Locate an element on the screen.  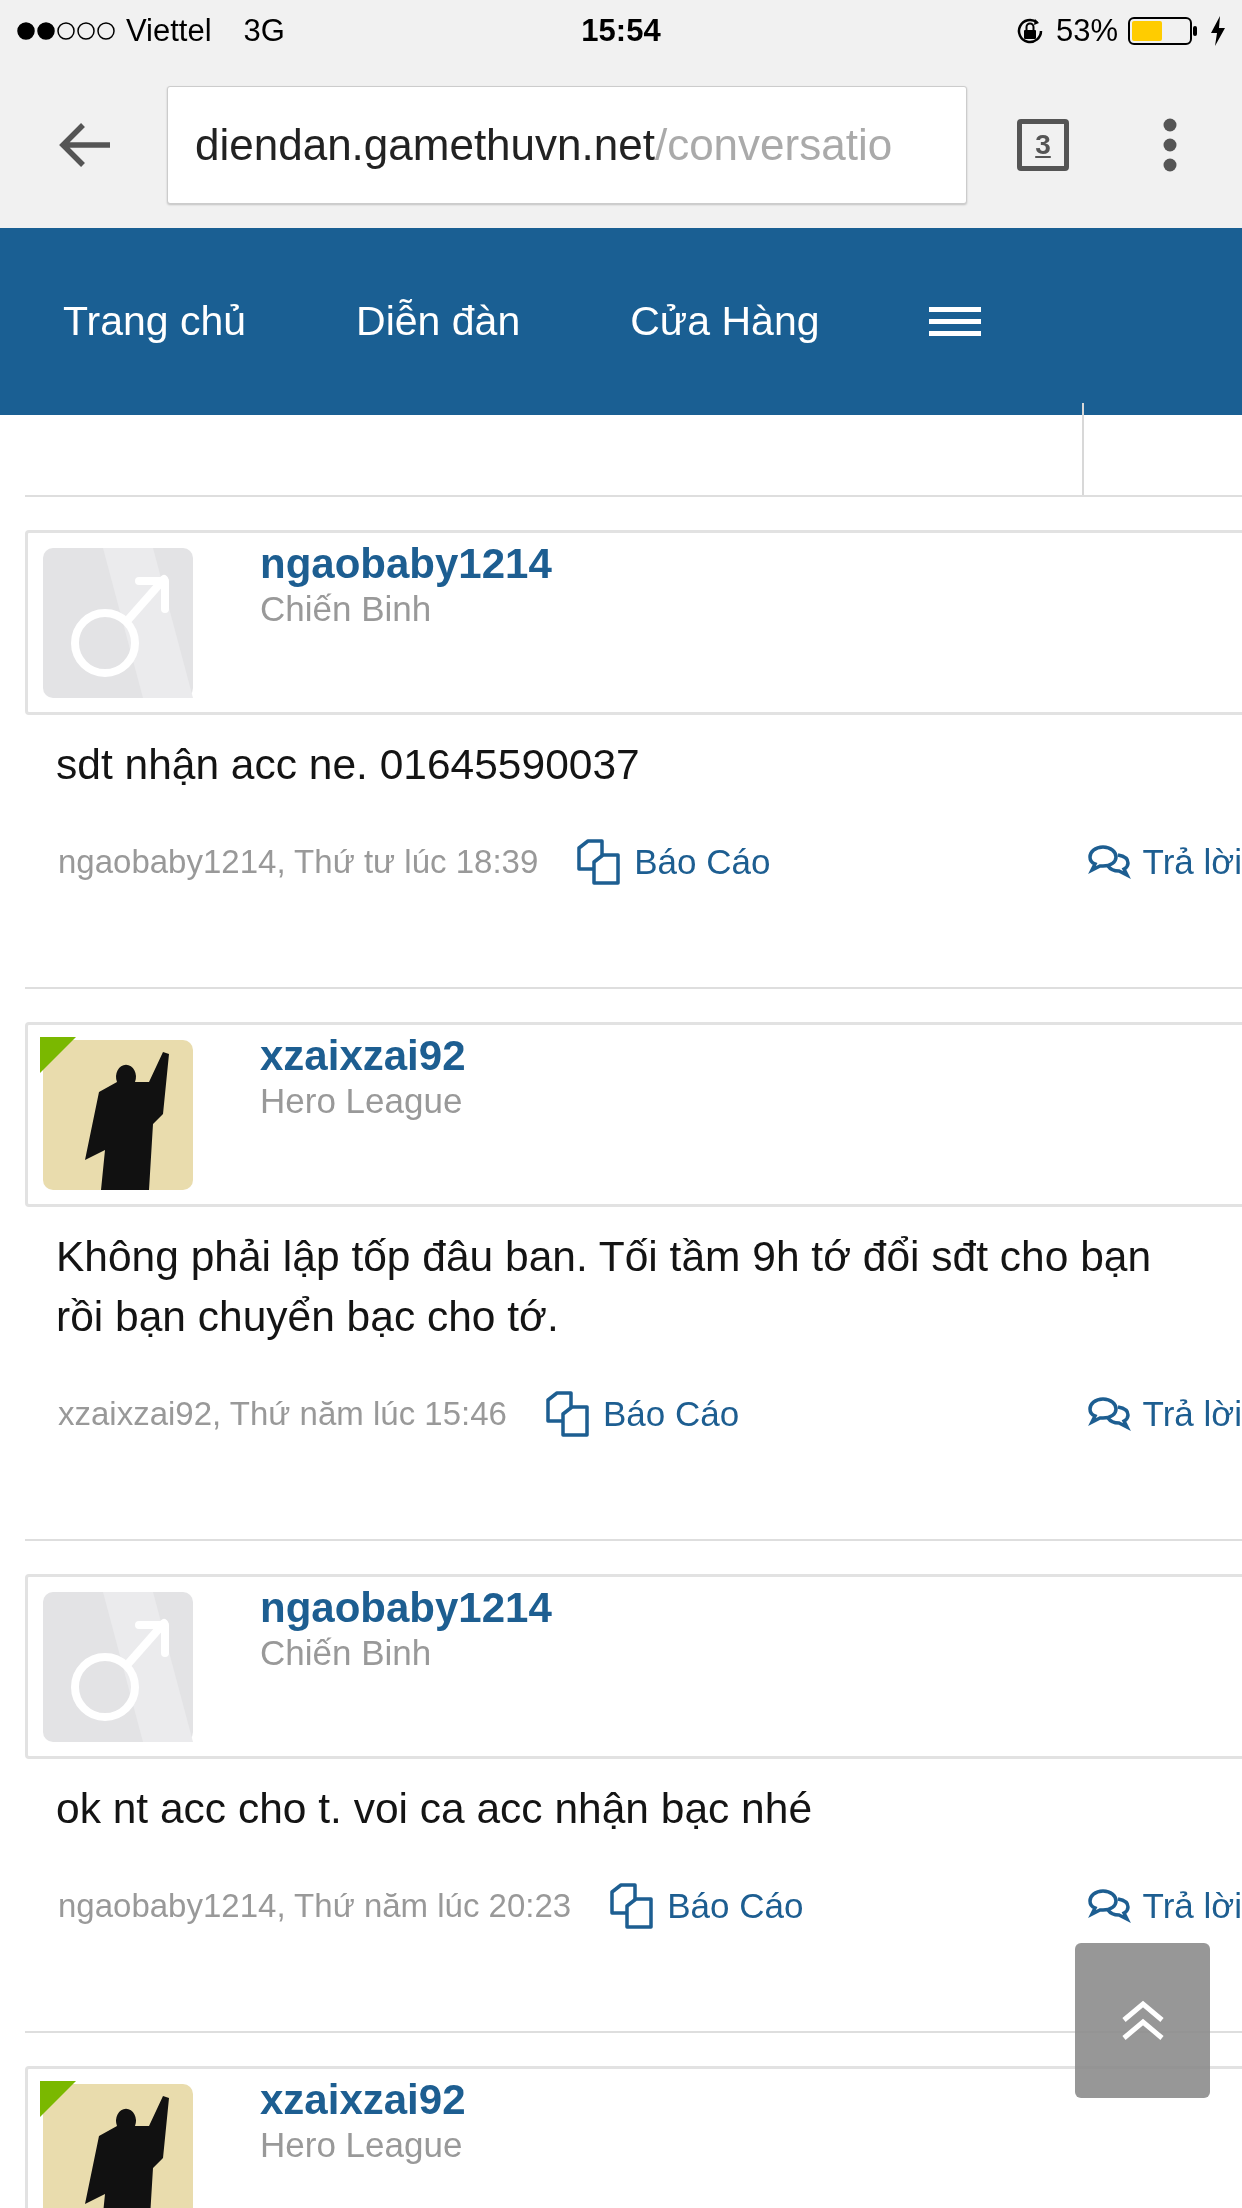
post-meta: ngaobaby1214, Thứ năm lúc 20:23 is located at coordinates (315, 1906).